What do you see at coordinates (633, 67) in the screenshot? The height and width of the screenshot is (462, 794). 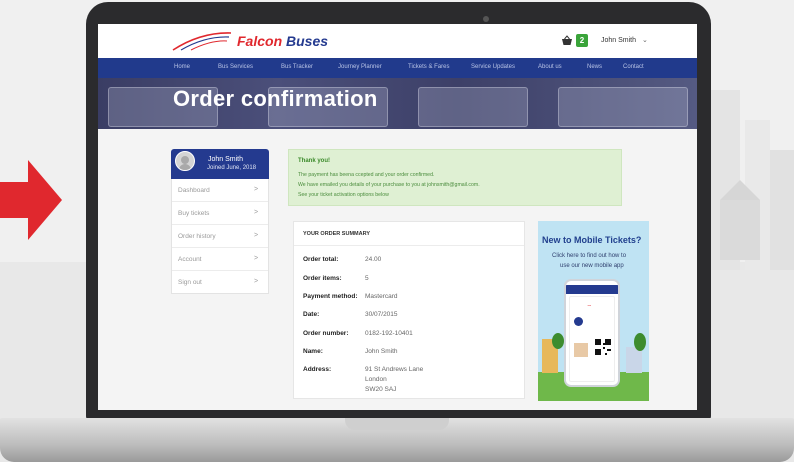 I see `nav-item-contact: Contact` at bounding box center [633, 67].